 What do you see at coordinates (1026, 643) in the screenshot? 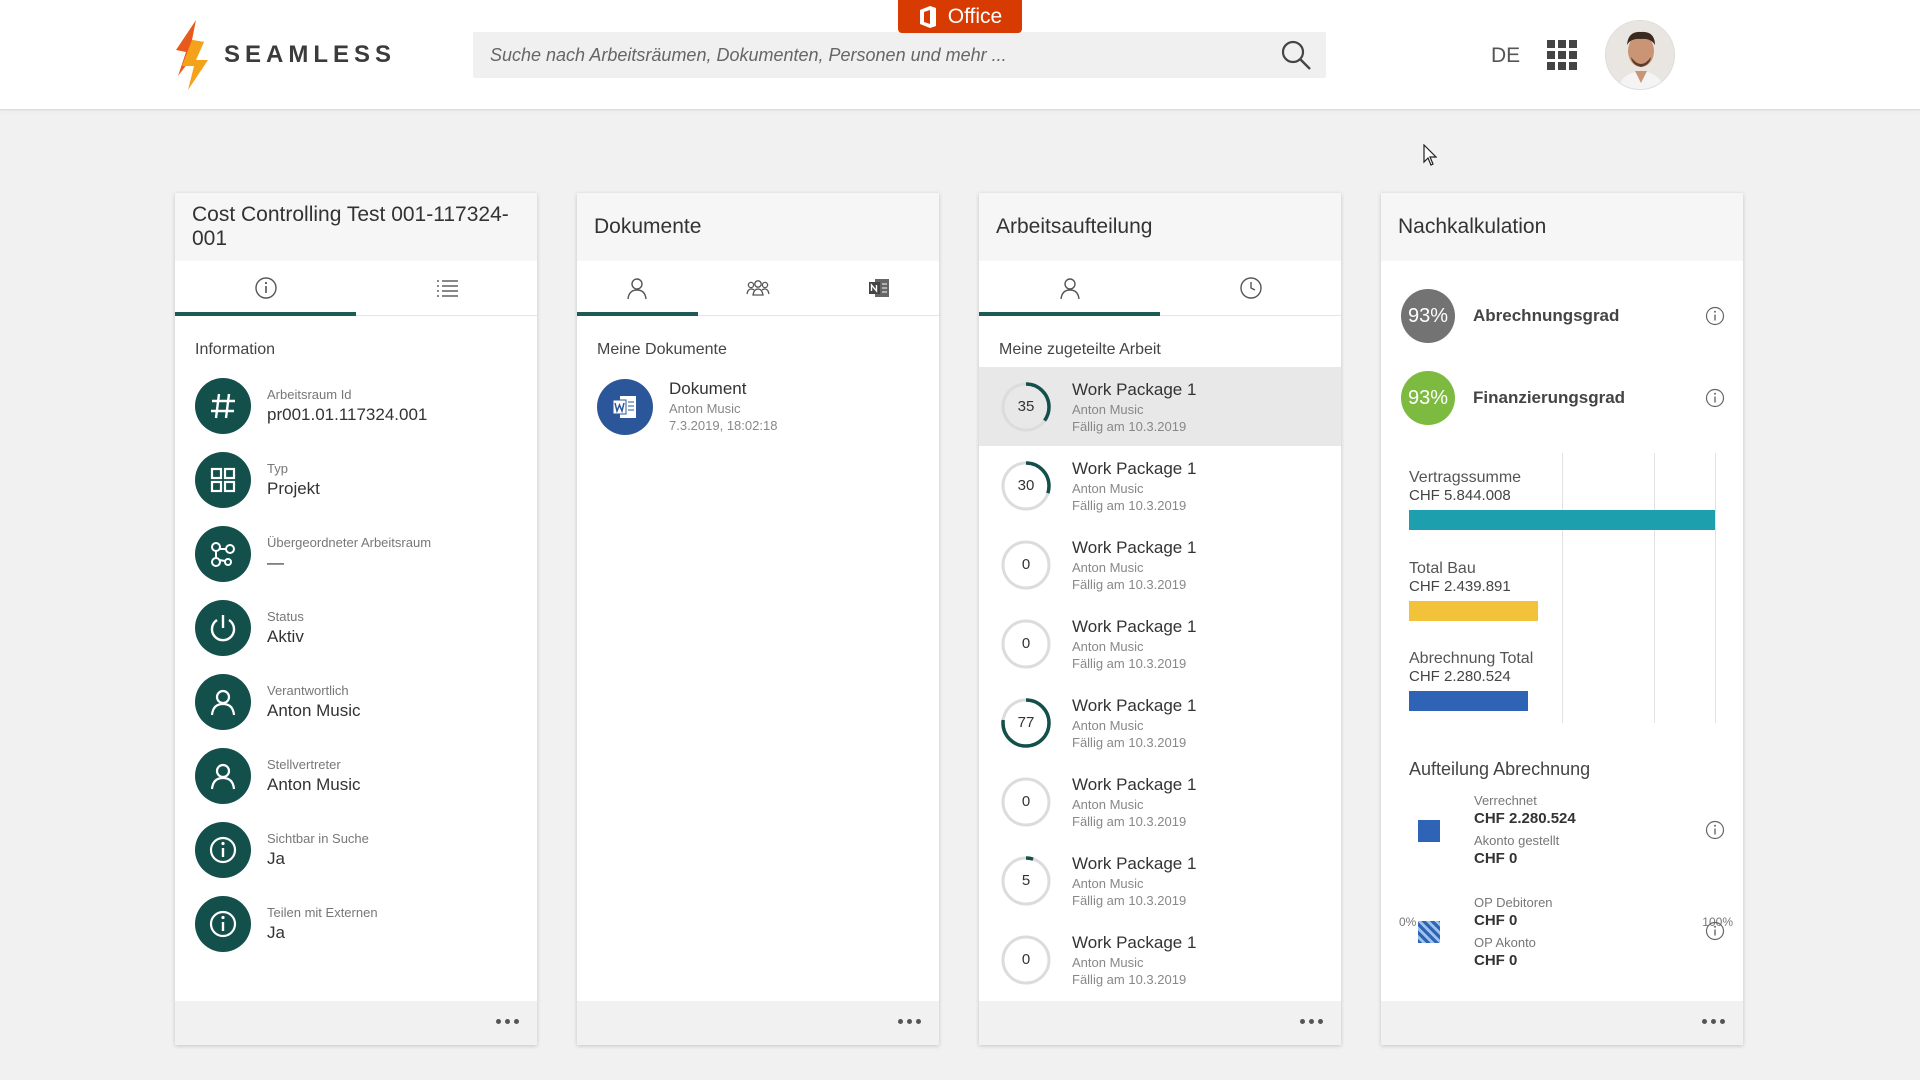
I see `progress-value: 0` at bounding box center [1026, 643].